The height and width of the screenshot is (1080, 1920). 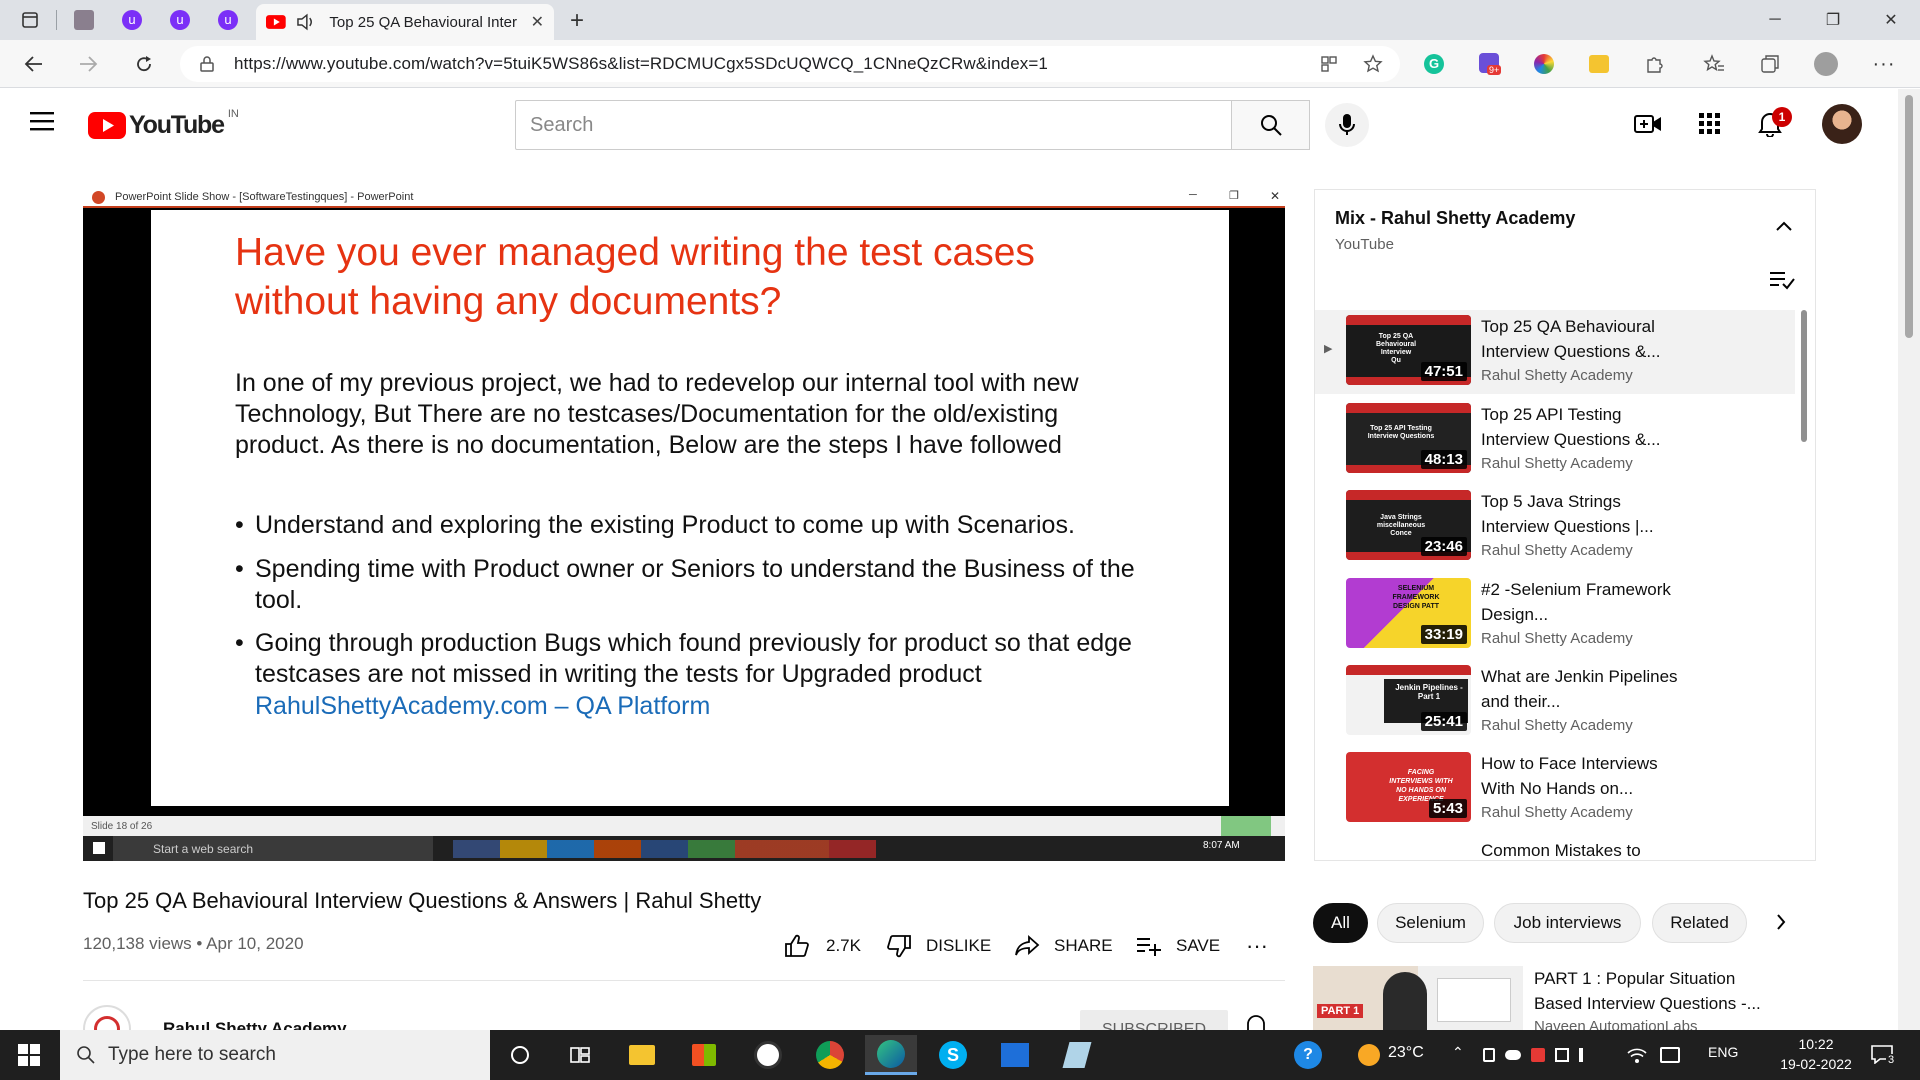 I want to click on chrome-app, so click(x=830, y=1055).